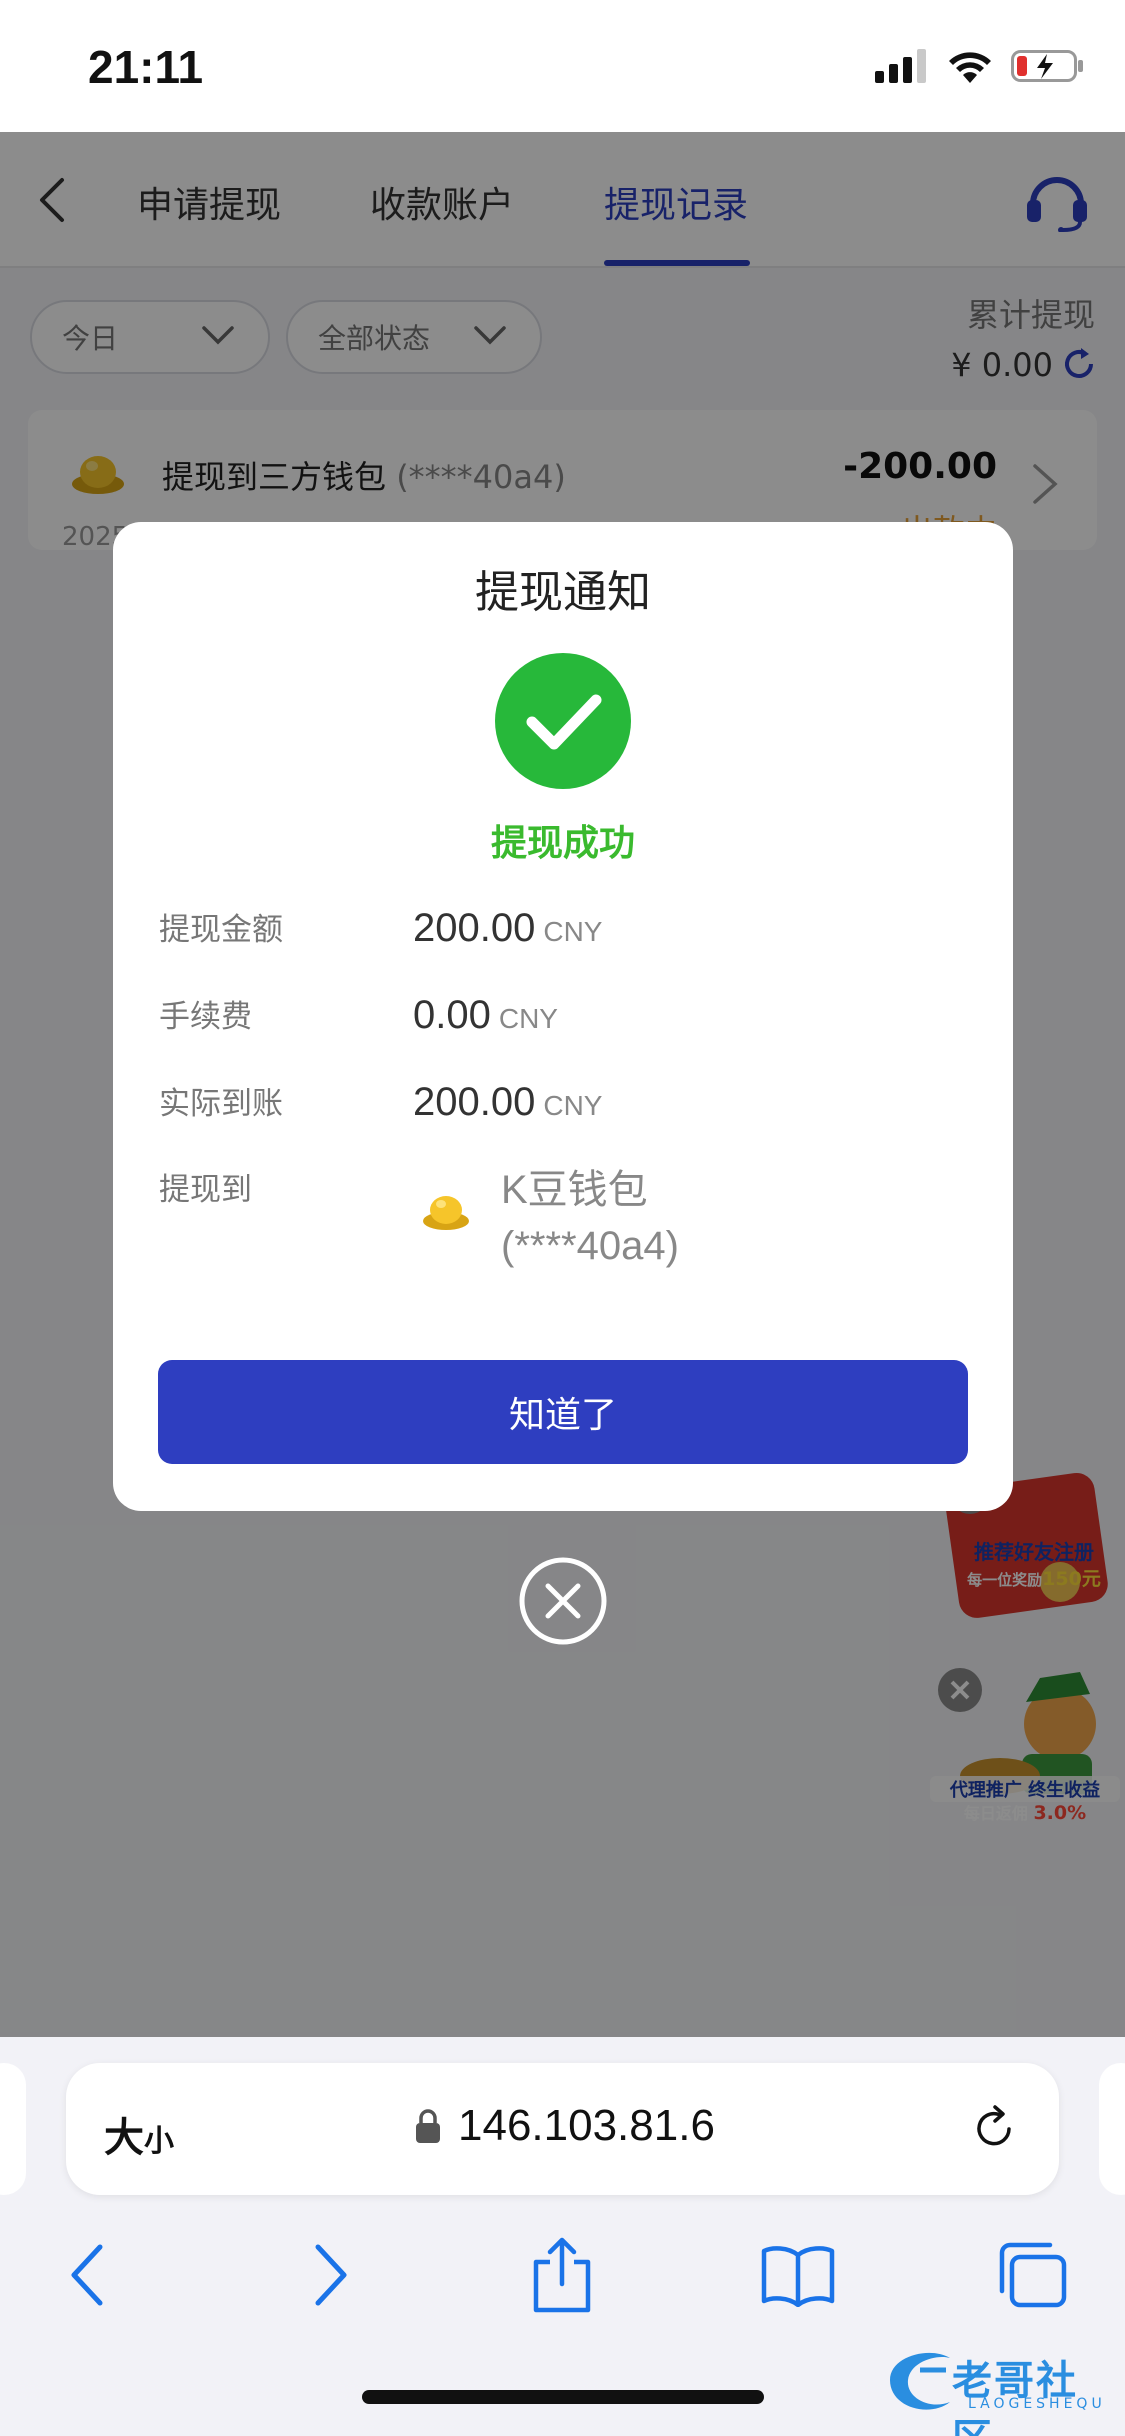  Describe the element at coordinates (221, 1104) in the screenshot. I see `actual-received-label: 实际到账` at that location.